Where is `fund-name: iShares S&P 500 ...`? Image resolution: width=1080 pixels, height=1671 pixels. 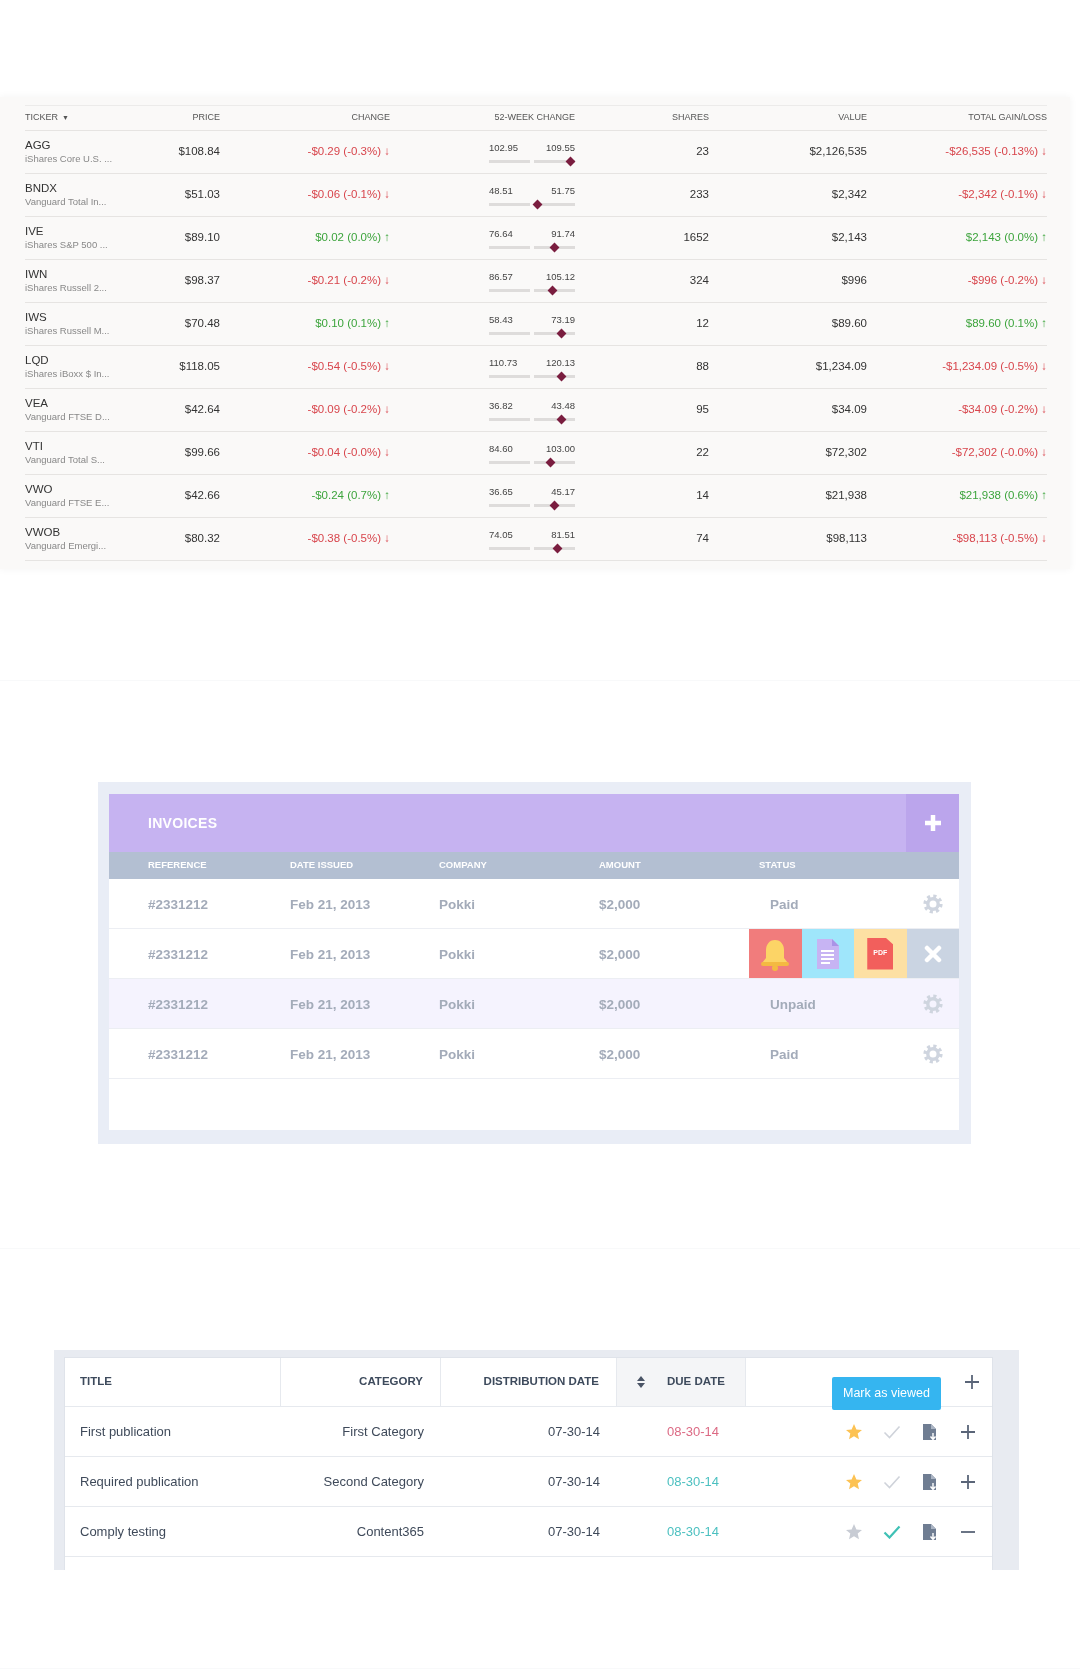
fund-name: iShares S&P 500 ... is located at coordinates (66, 245).